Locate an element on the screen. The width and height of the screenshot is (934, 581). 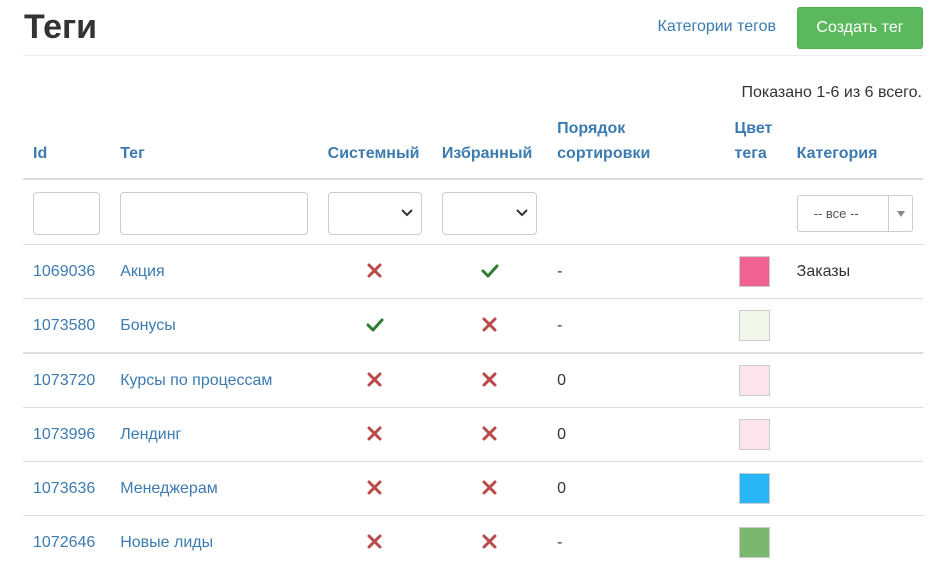
tag-filter-input is located at coordinates (214, 213).